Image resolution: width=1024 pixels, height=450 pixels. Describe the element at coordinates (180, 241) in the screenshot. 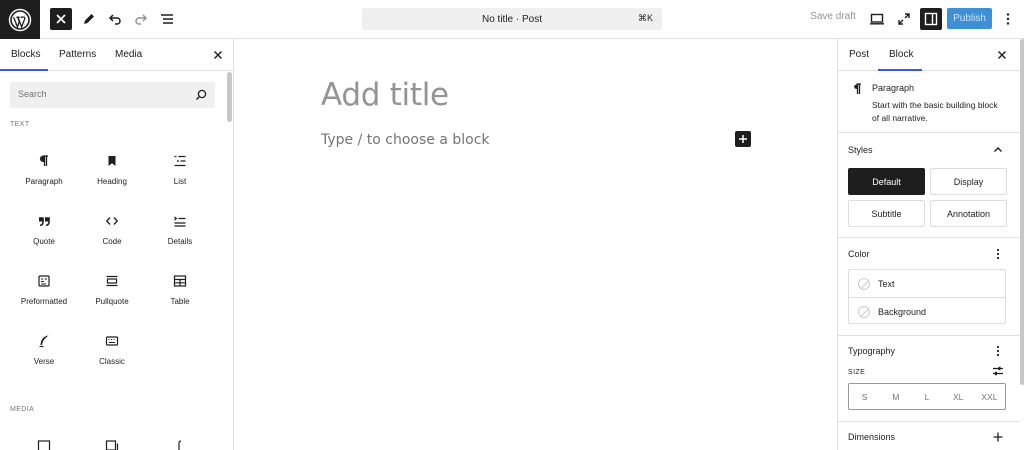

I see `block-label: Details` at that location.